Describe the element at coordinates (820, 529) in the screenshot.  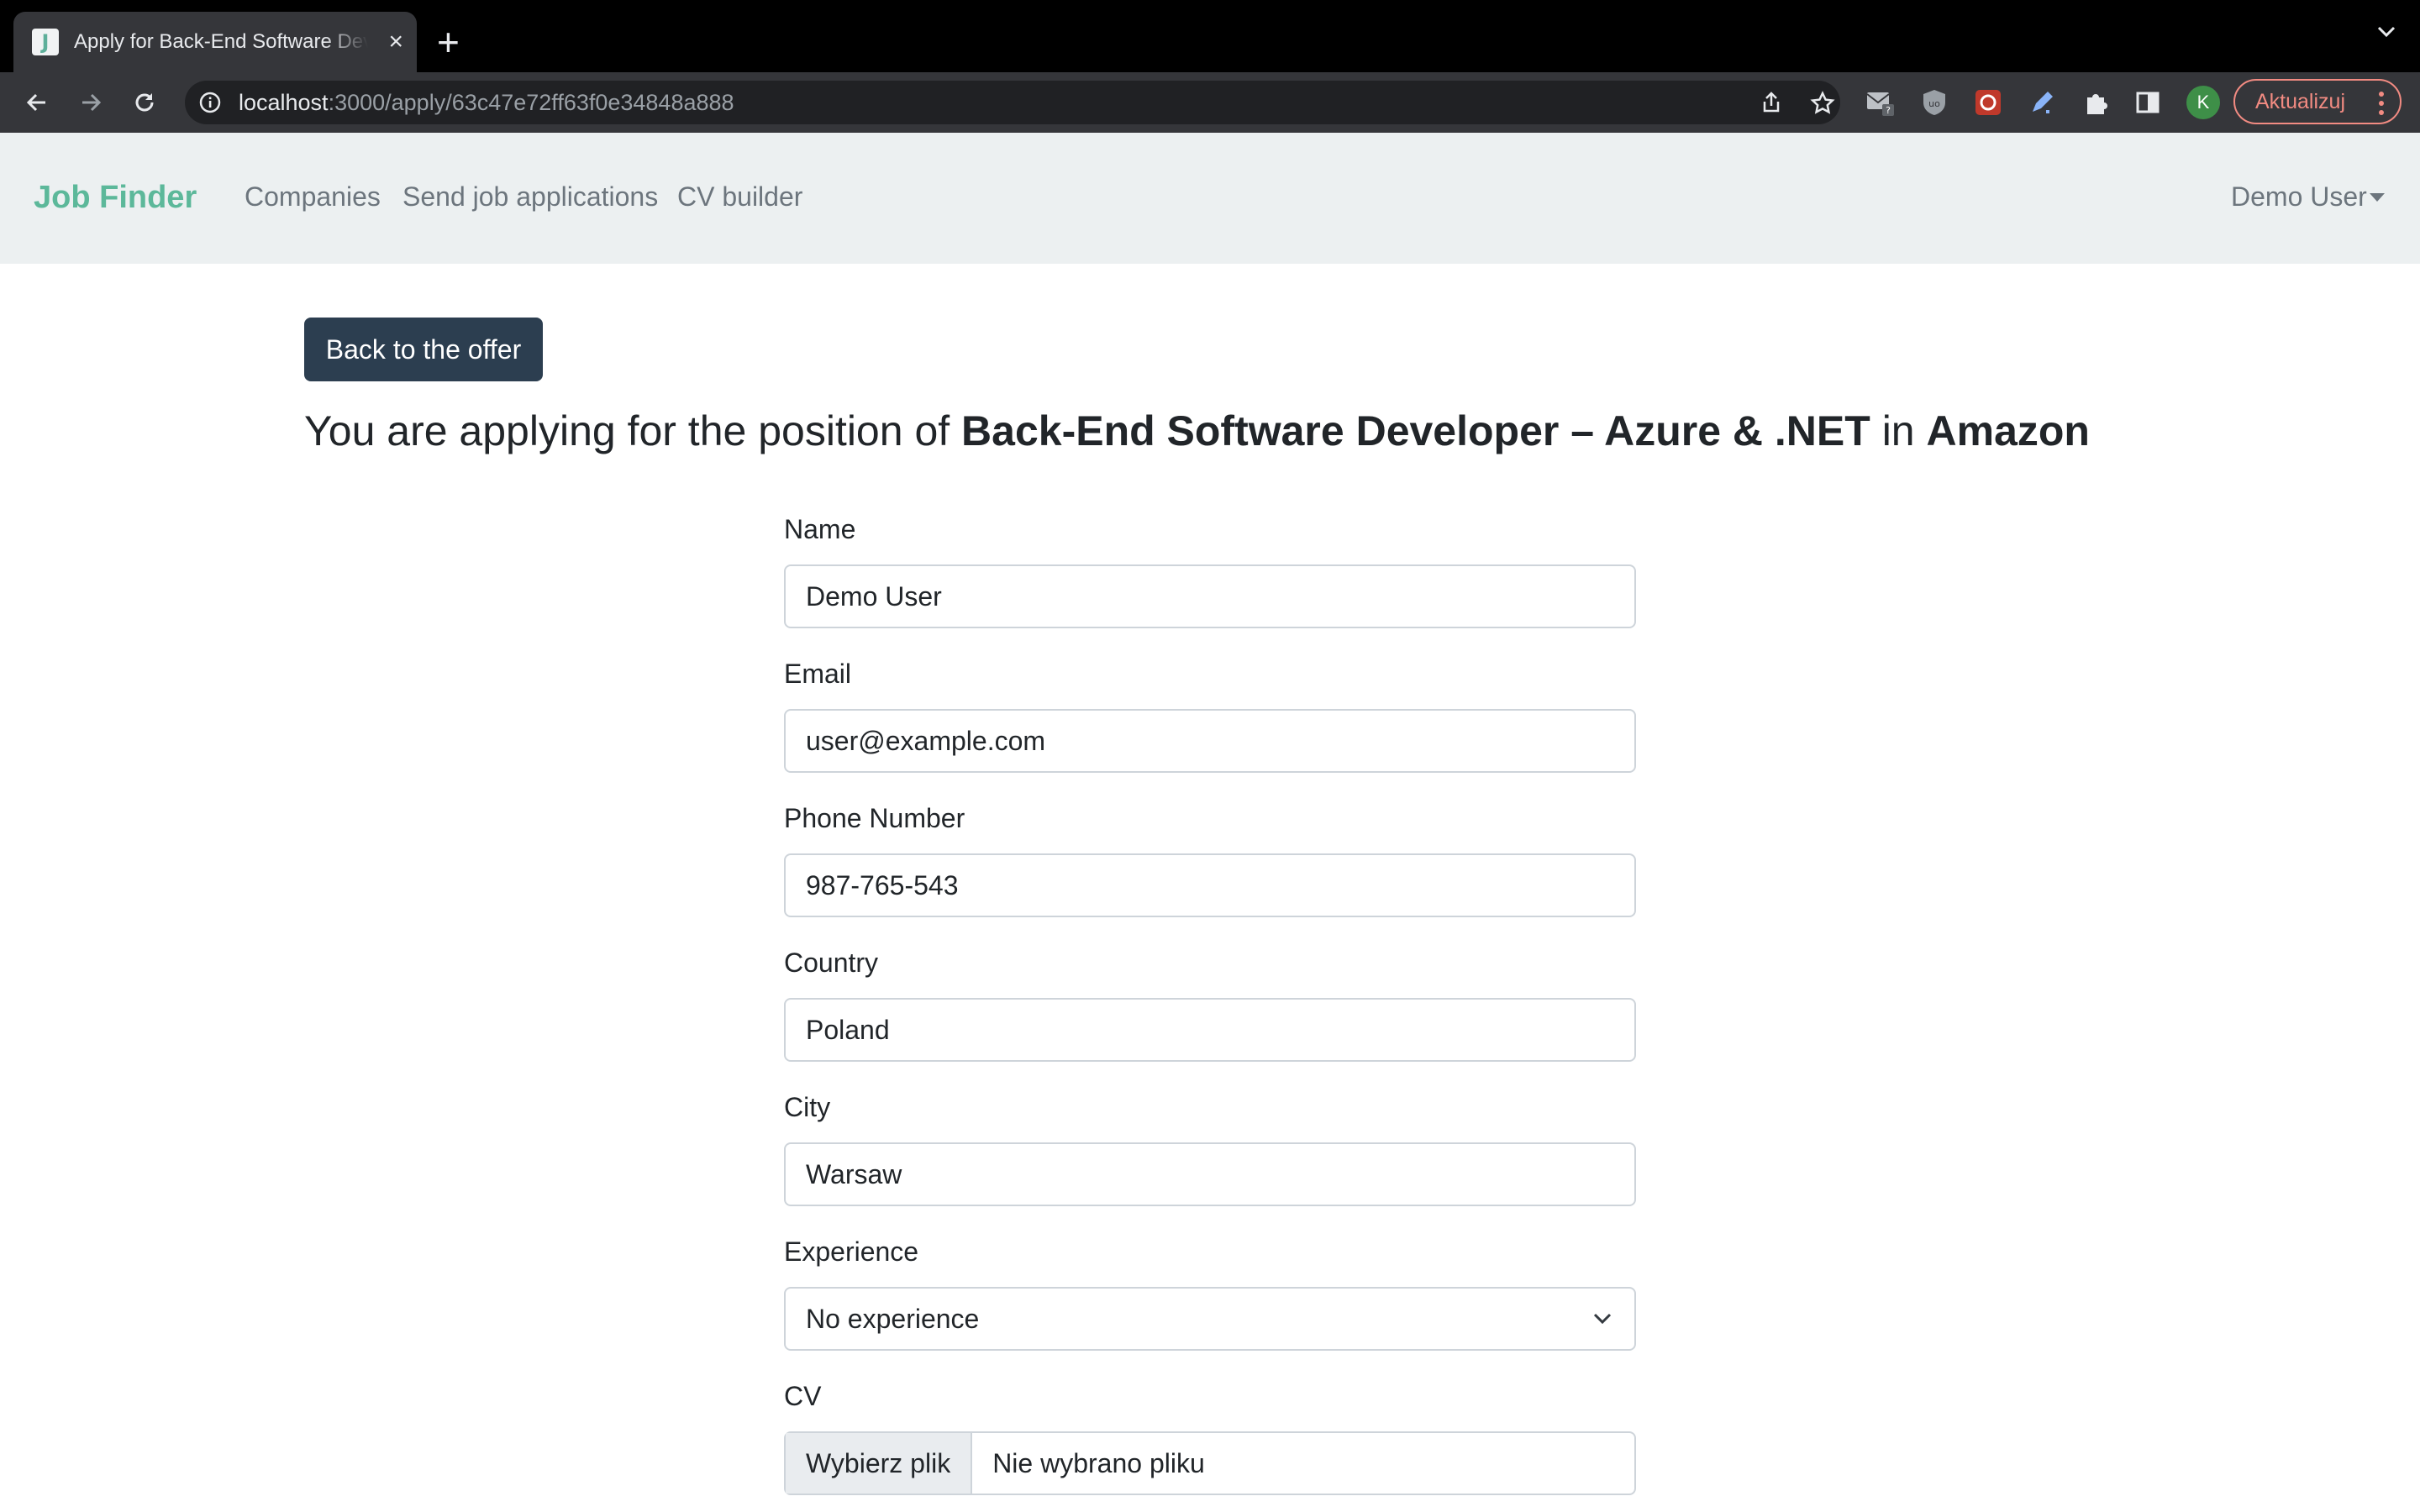
I see `name-label: Name` at that location.